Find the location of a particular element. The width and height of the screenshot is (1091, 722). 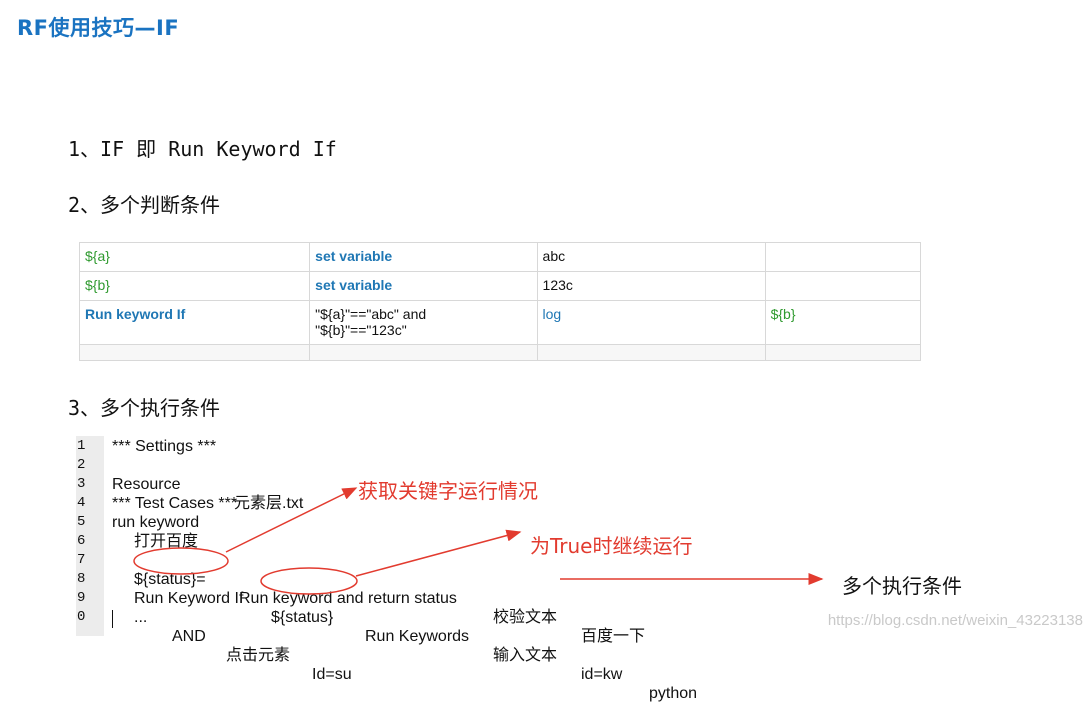

watermark: https://blog.csdn.net/weixin_43223138 is located at coordinates (955, 620).